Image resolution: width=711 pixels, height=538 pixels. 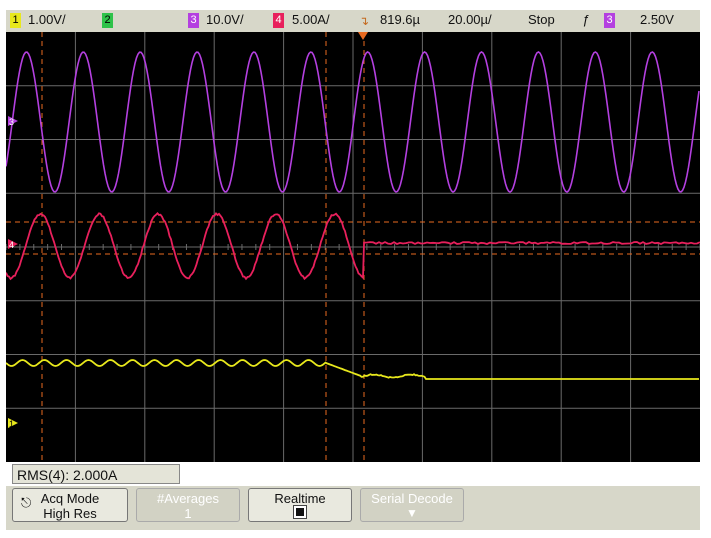 I want to click on rms-measurement: RMS(4): 2.000A, so click(x=96, y=474).